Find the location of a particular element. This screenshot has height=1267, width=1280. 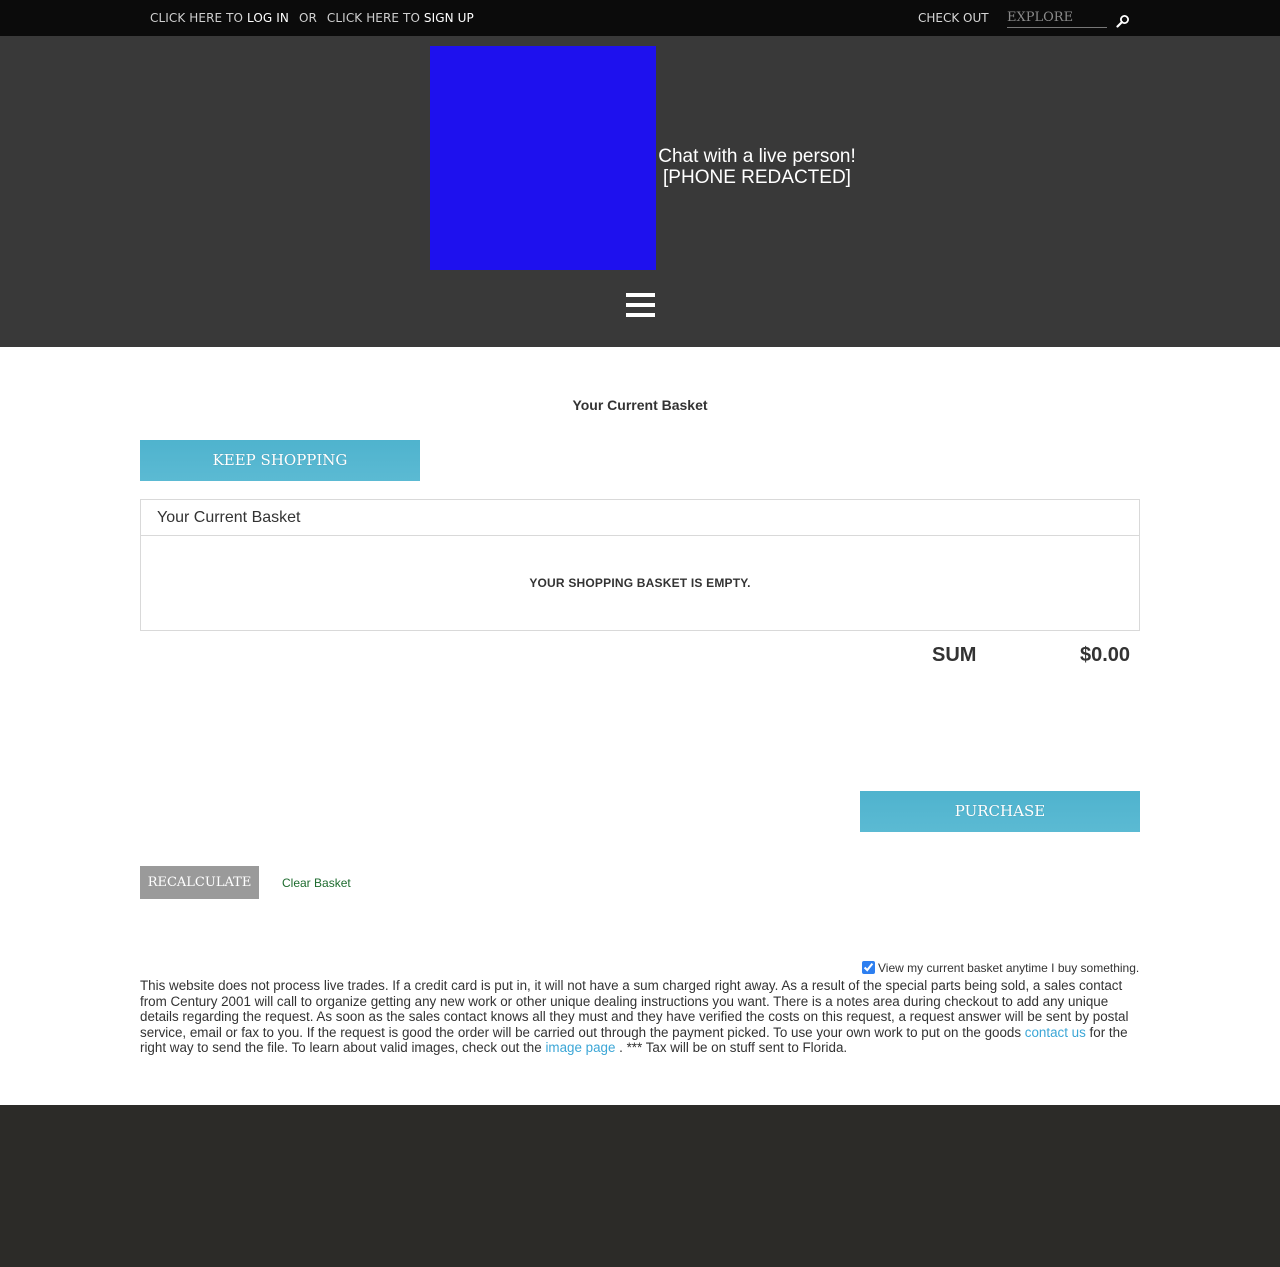

chat-text: Chat with a live person! is located at coordinates (757, 156).